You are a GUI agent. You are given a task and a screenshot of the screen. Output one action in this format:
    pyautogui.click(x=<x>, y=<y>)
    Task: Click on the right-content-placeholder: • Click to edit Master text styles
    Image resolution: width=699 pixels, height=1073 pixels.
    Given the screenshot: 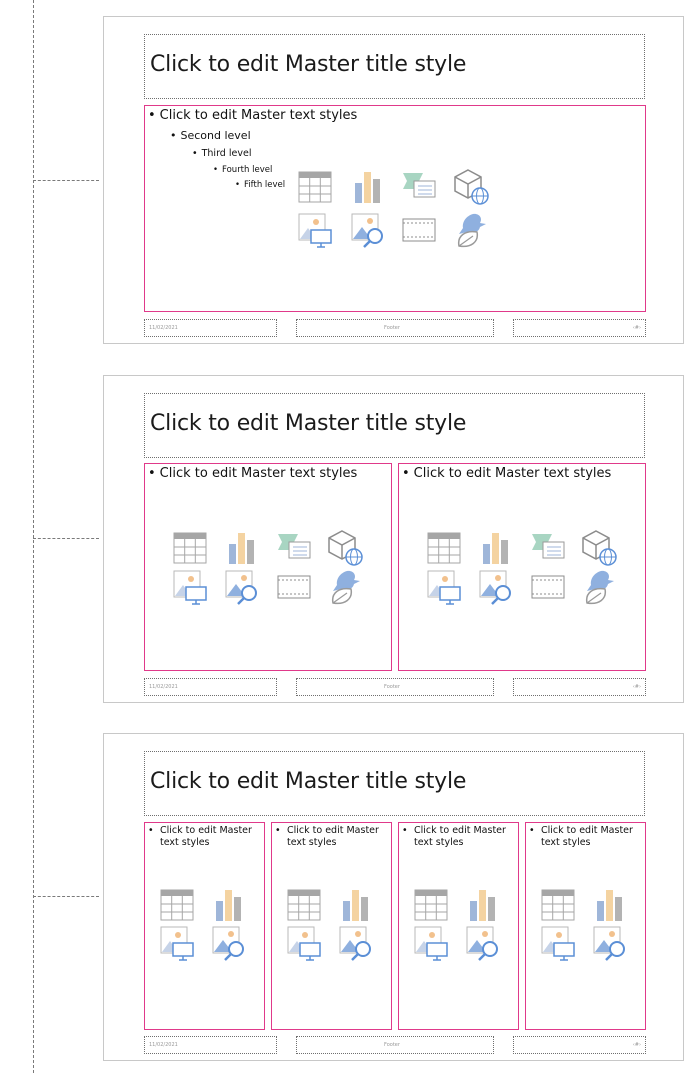 What is the action you would take?
    pyautogui.click(x=522, y=567)
    